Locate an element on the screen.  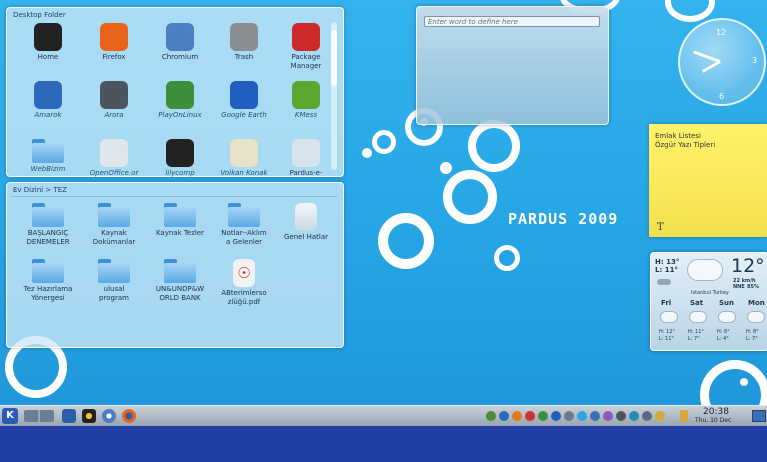
desktop-icon-pardus-e-: Pardus-e- is located at coordinates (306, 158).